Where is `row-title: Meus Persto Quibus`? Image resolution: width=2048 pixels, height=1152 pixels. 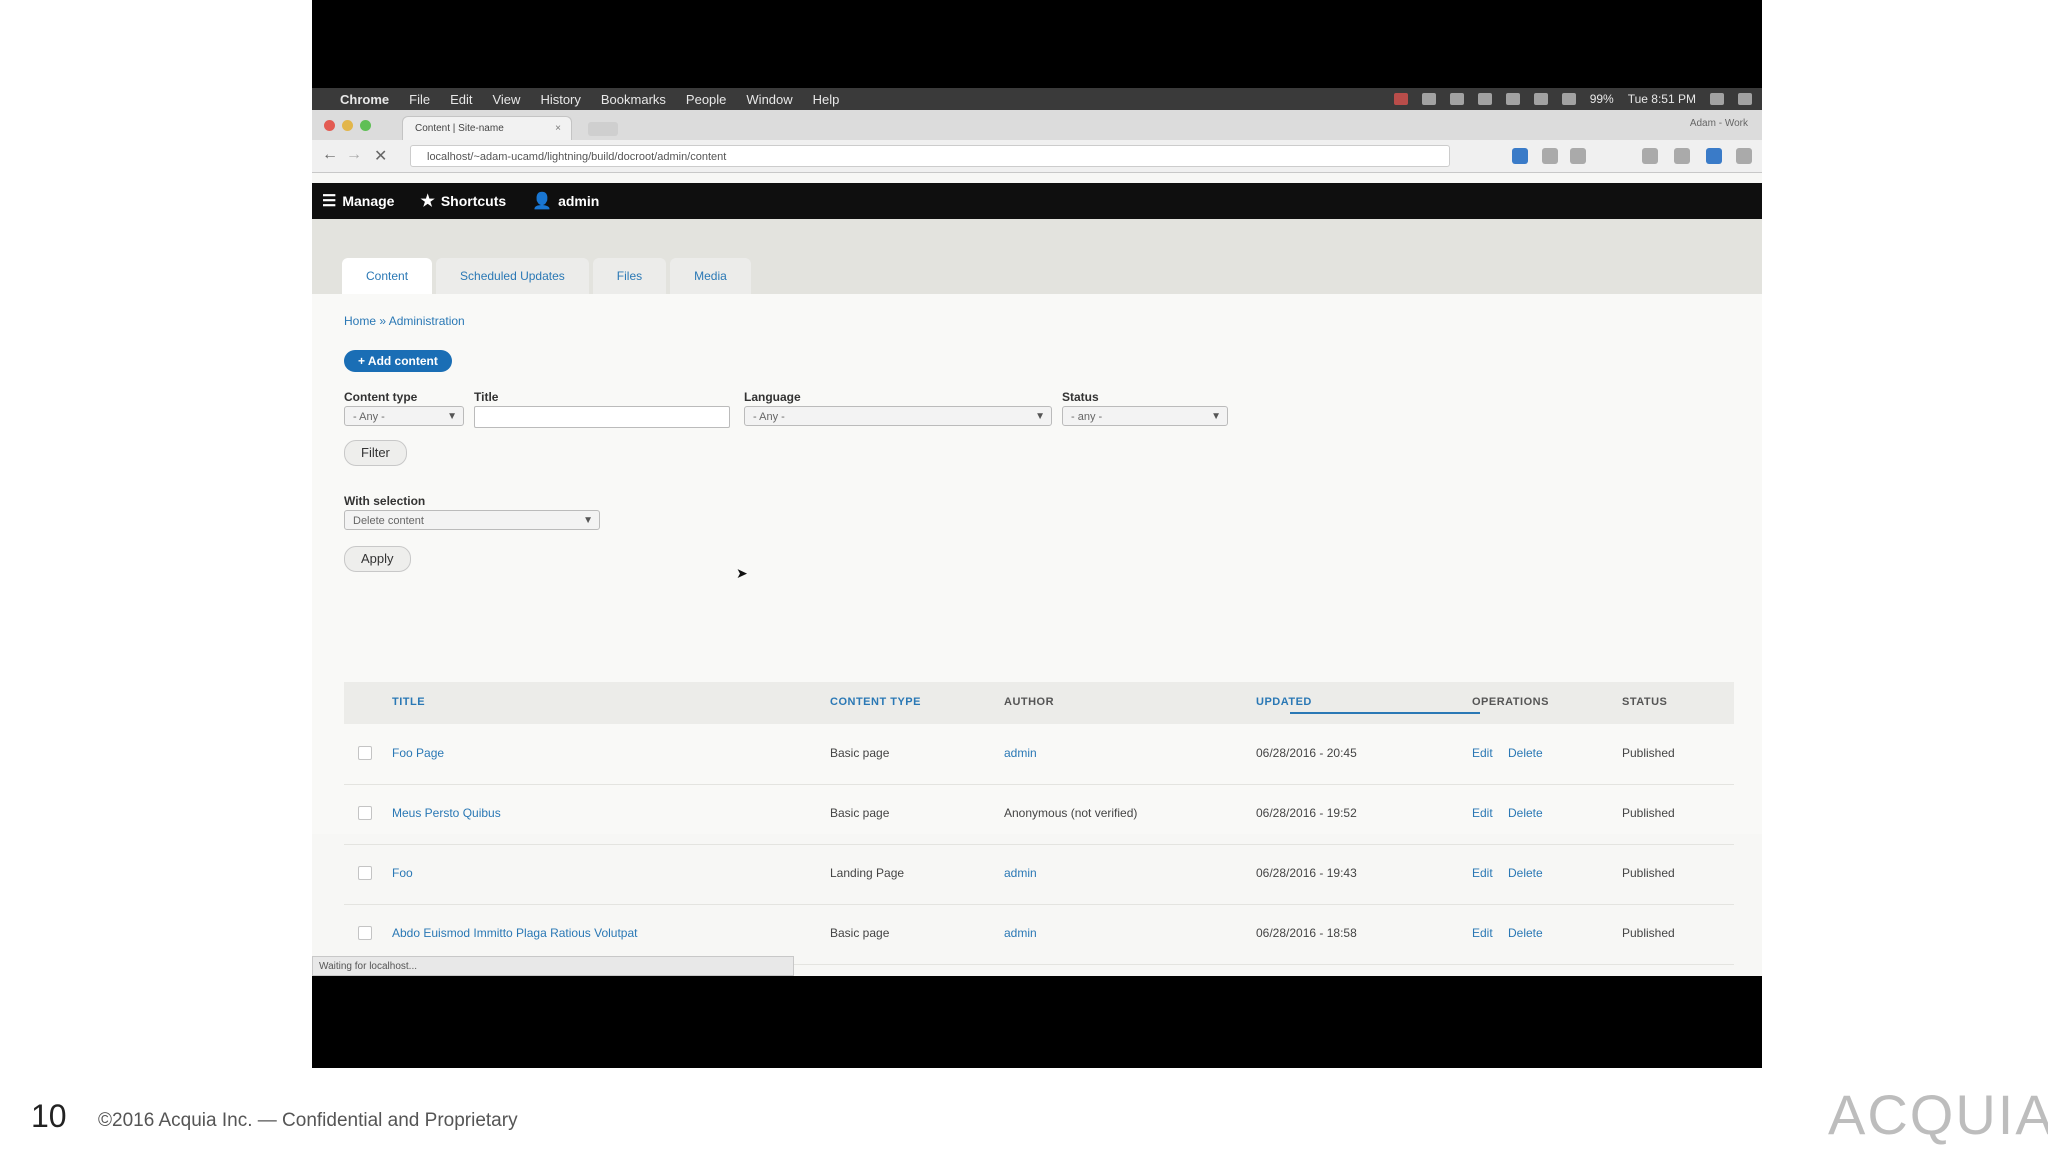
row-title: Meus Persto Quibus is located at coordinates (446, 813).